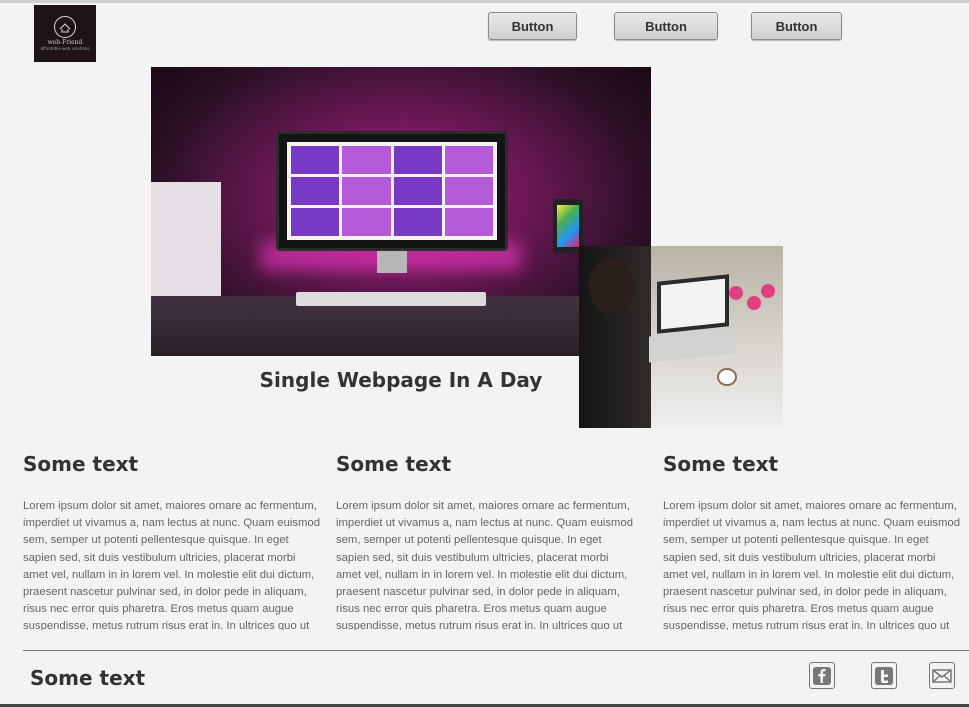 This screenshot has height=707, width=969. Describe the element at coordinates (401, 380) in the screenshot. I see `hero-title: Single Webpage In A Day` at that location.